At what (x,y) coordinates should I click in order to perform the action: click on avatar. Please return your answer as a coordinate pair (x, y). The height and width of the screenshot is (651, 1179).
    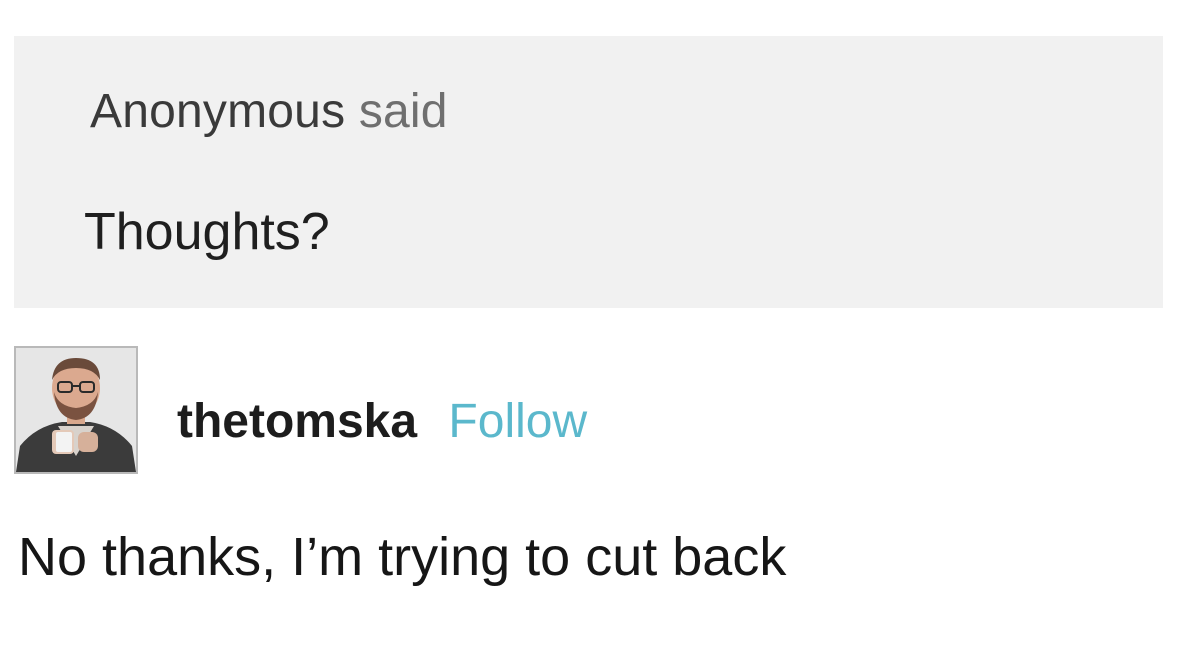
    Looking at the image, I should click on (76, 410).